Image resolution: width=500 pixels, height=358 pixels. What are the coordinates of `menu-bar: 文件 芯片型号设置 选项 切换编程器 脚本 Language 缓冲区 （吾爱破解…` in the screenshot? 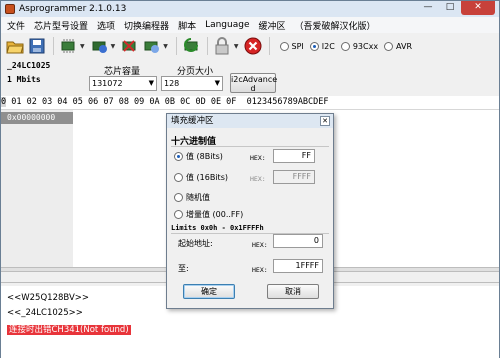 It's located at (250, 25).